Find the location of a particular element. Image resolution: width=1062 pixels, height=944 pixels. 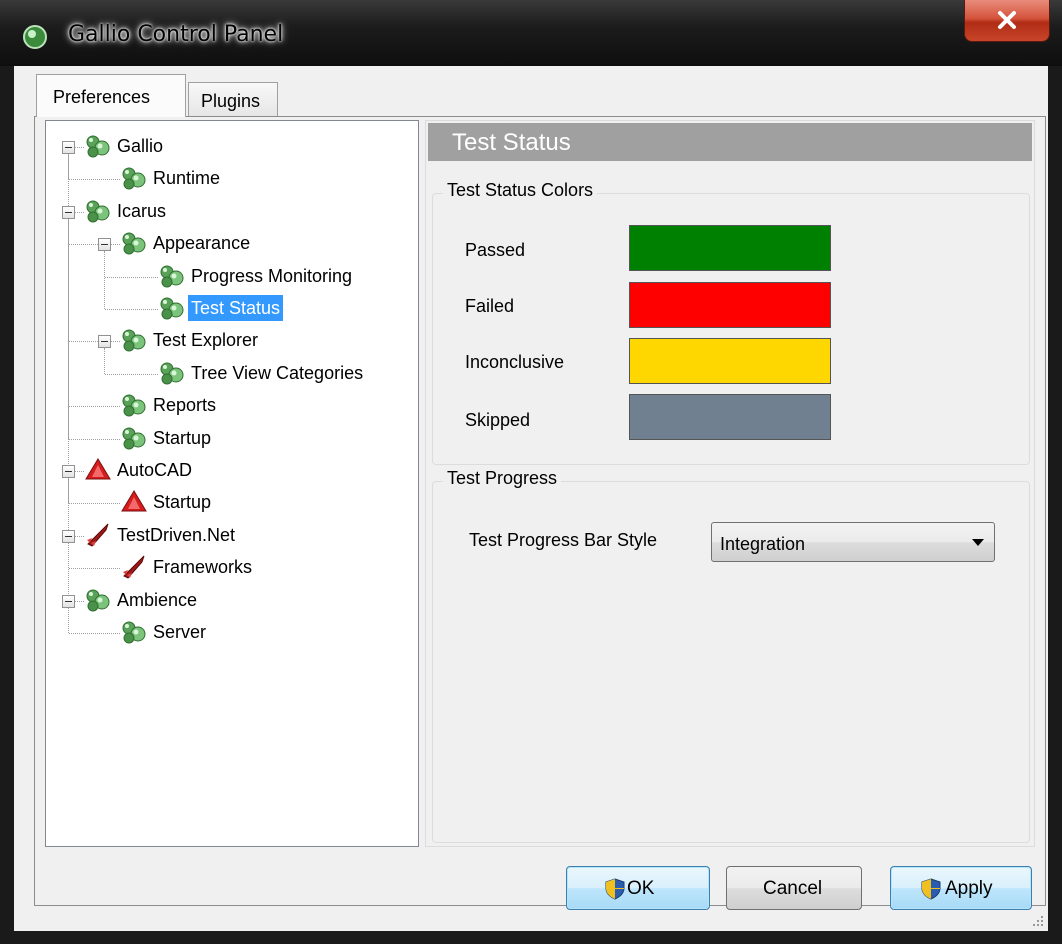

tree-item-label: Test Status is located at coordinates (236, 308).